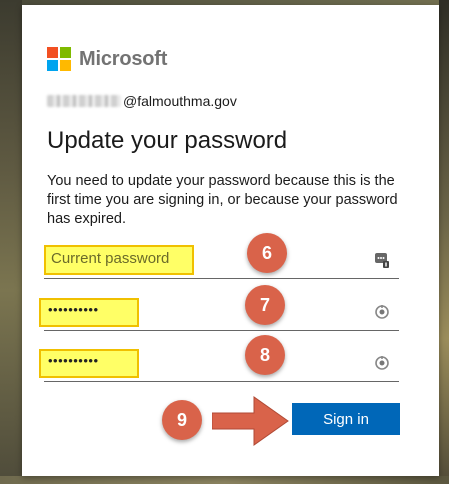 The image size is (449, 484). What do you see at coordinates (180, 101) in the screenshot?
I see `identity-email: @falmouthma.gov` at bounding box center [180, 101].